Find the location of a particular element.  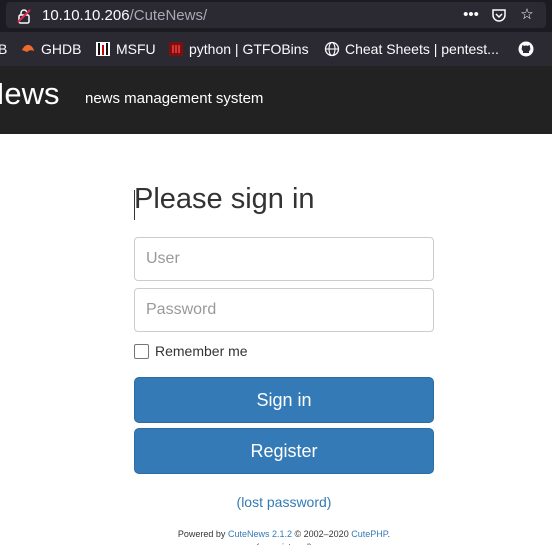

bookmark-label: B is located at coordinates (4, 49).